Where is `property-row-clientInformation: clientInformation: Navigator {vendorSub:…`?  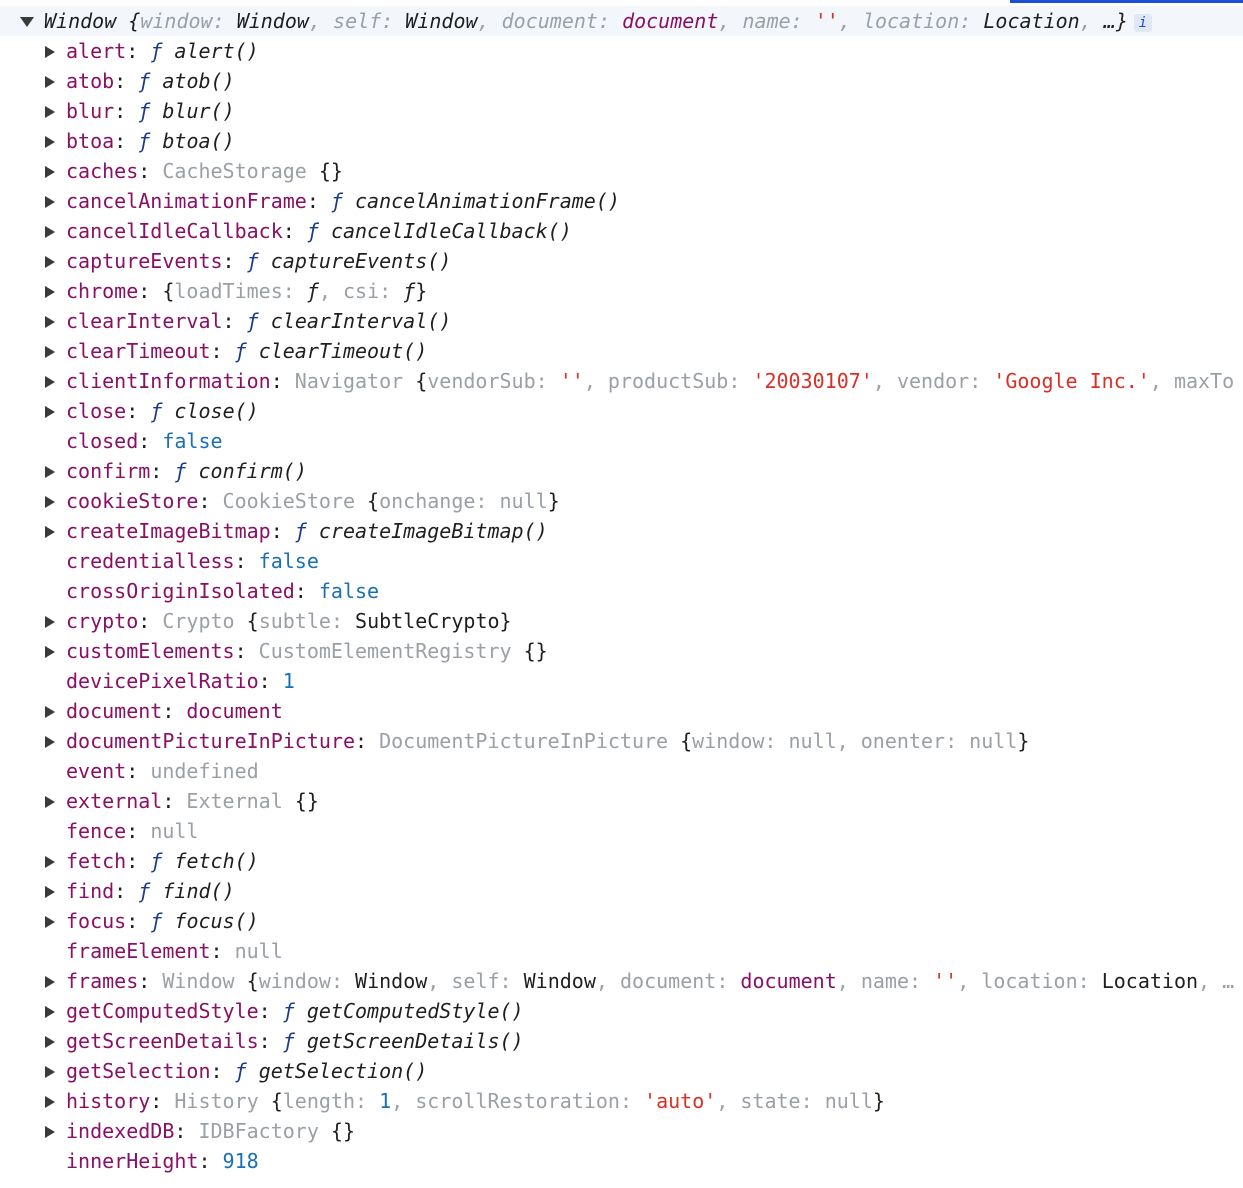 property-row-clientInformation: clientInformation: Navigator {vendorSub:… is located at coordinates (621, 381).